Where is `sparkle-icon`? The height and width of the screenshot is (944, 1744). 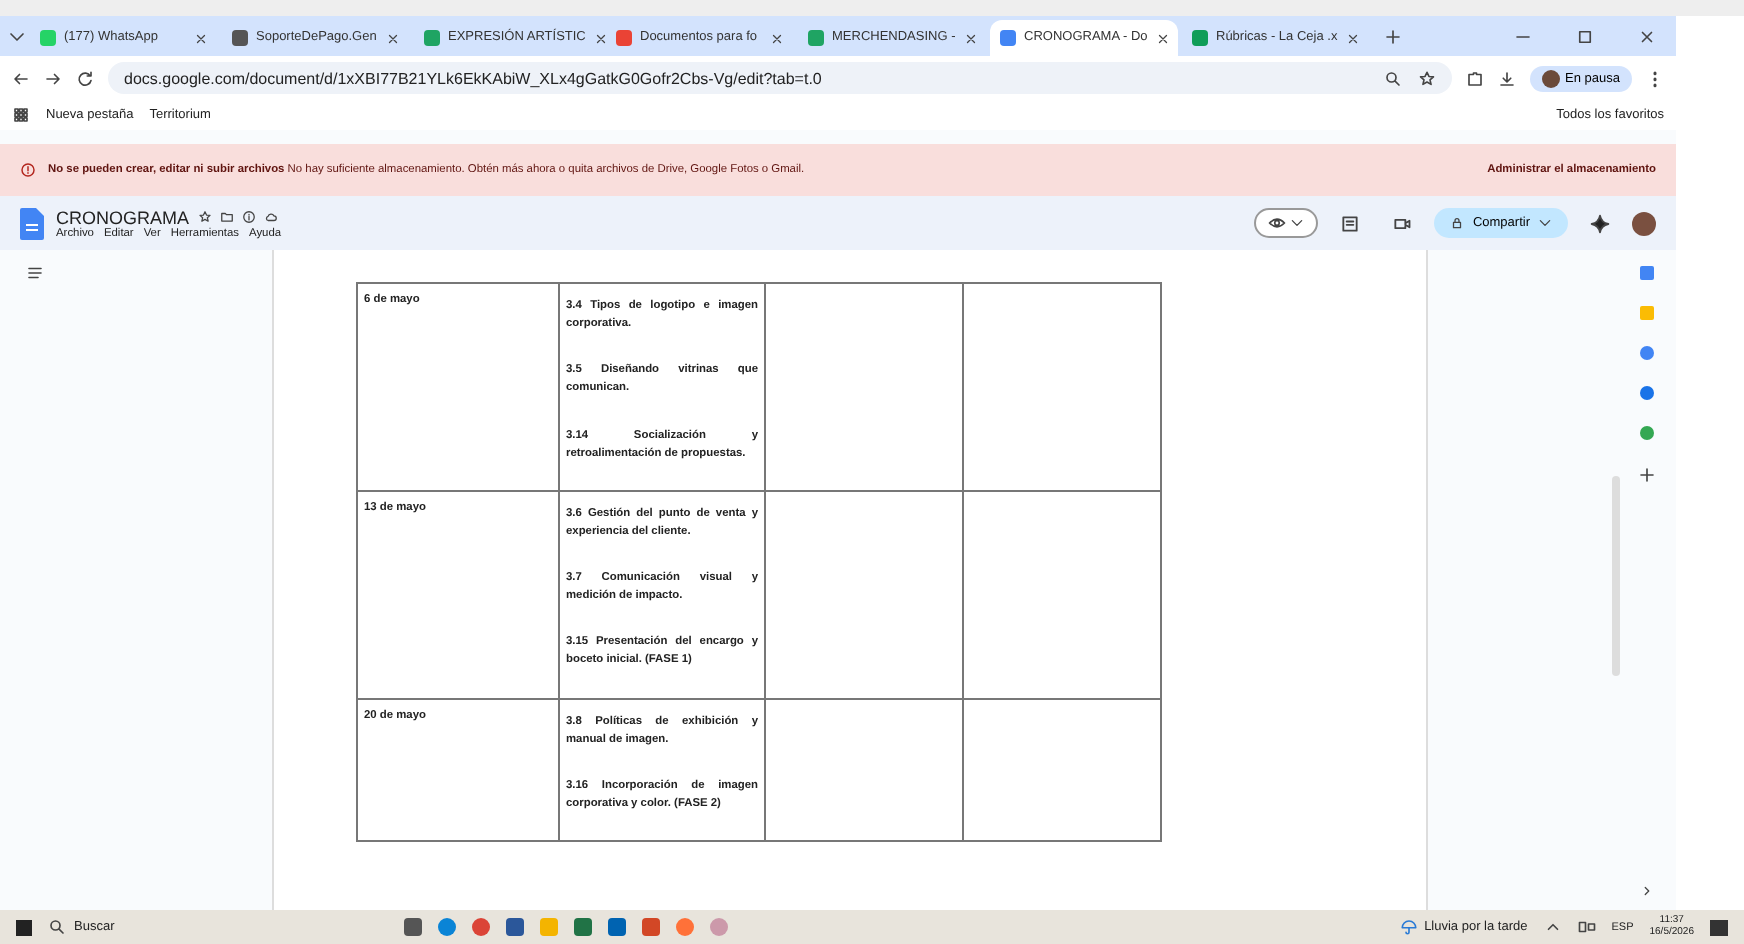
sparkle-icon is located at coordinates (1600, 223).